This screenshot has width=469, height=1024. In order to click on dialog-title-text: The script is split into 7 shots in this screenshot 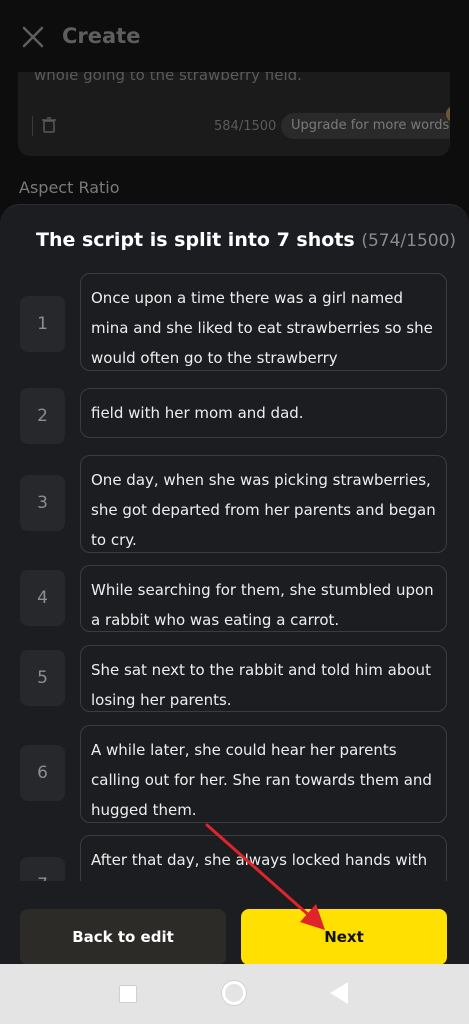, I will do `click(195, 240)`.